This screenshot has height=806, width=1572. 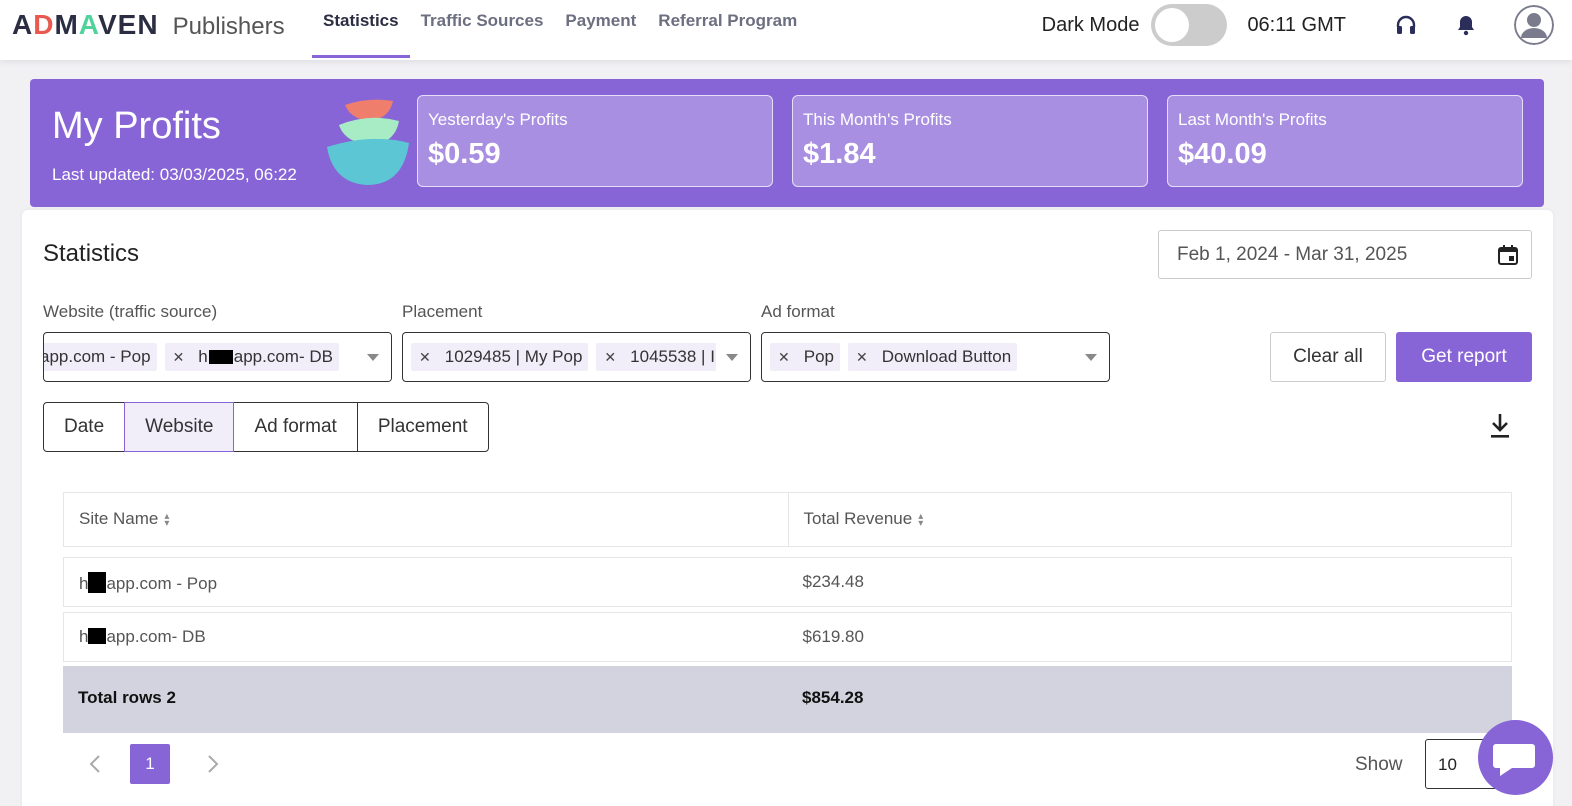 I want to click on table-total-row: Total rows 2 $854.28, so click(x=787, y=699).